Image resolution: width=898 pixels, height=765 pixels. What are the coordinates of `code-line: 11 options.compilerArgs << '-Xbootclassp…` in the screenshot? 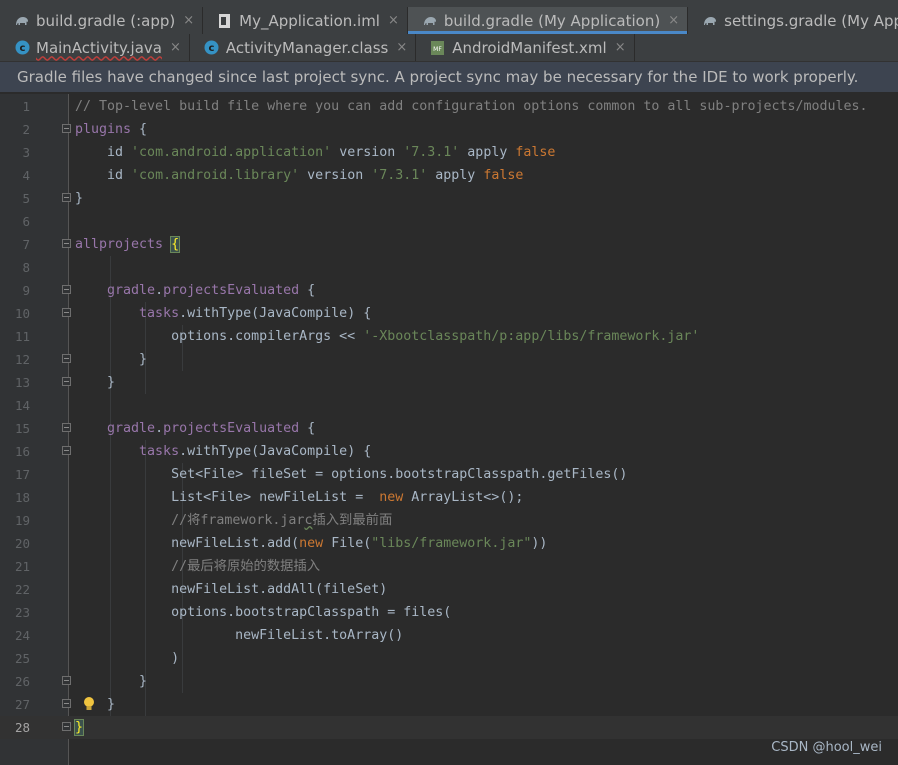 It's located at (449, 336).